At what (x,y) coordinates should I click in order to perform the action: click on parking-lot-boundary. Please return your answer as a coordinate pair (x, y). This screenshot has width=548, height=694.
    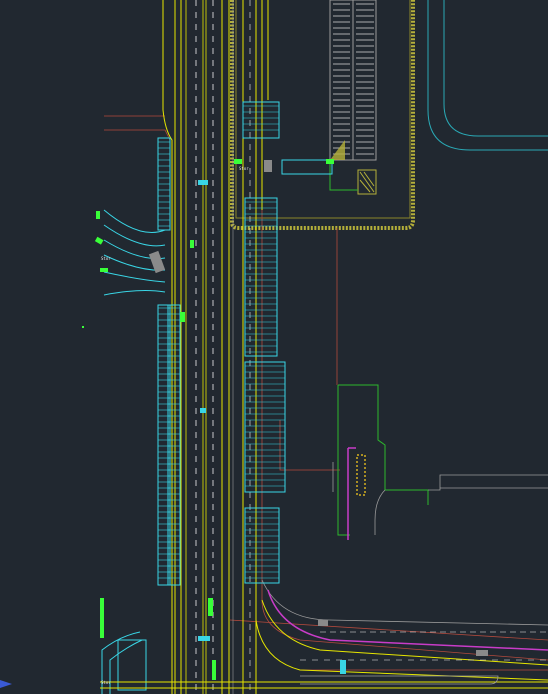
    Looking at the image, I should click on (322, 115).